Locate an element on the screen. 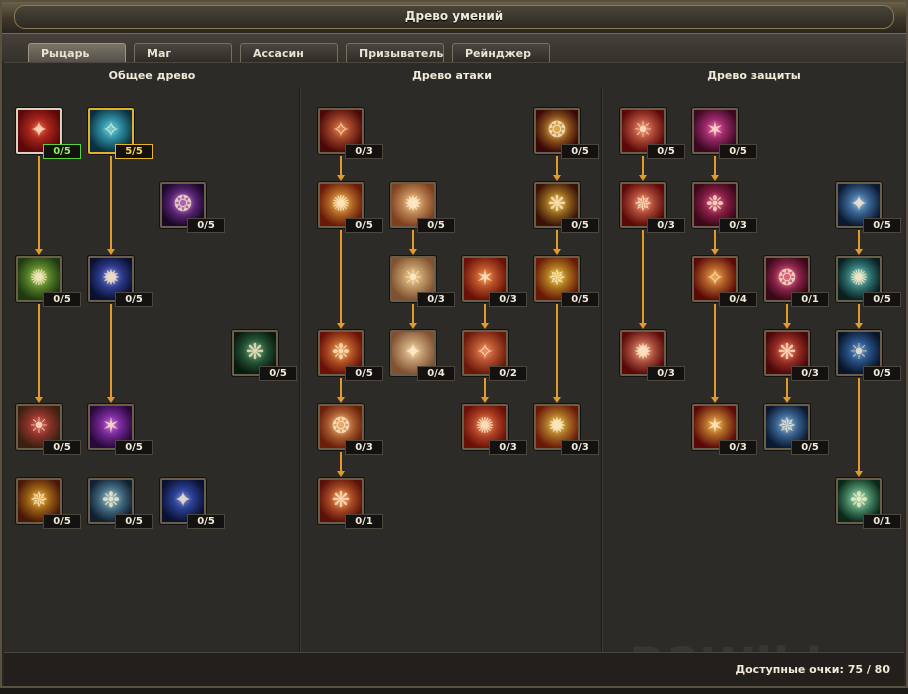 The image size is (908, 694). skill-a13: ✺ 0/3 is located at coordinates (494, 429).